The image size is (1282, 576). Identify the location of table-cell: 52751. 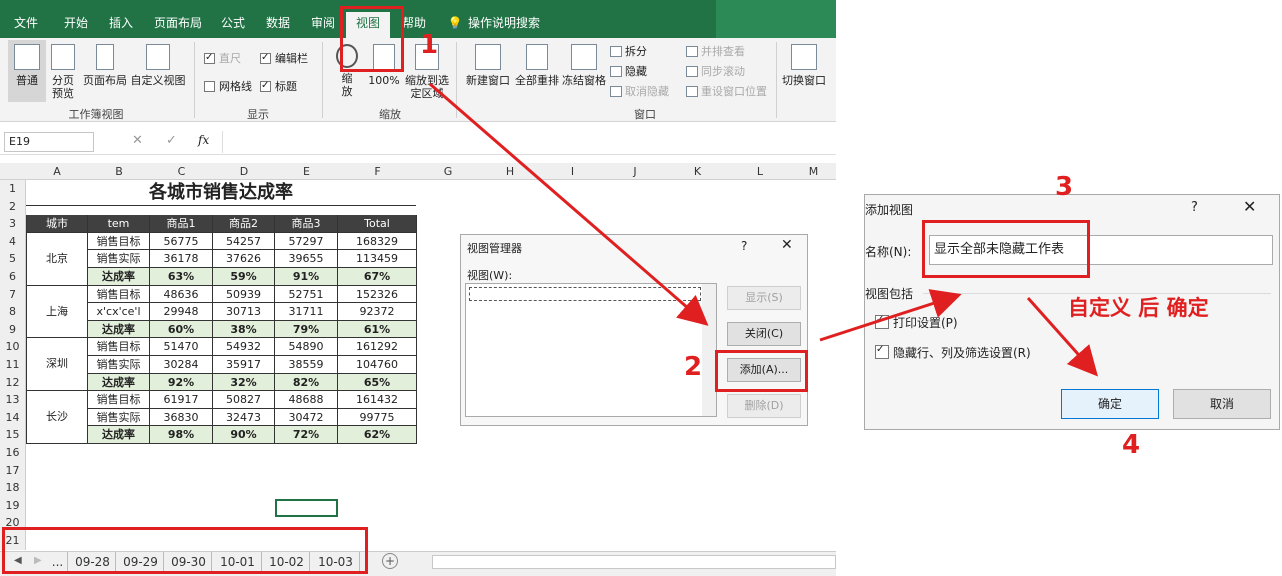
(306, 294).